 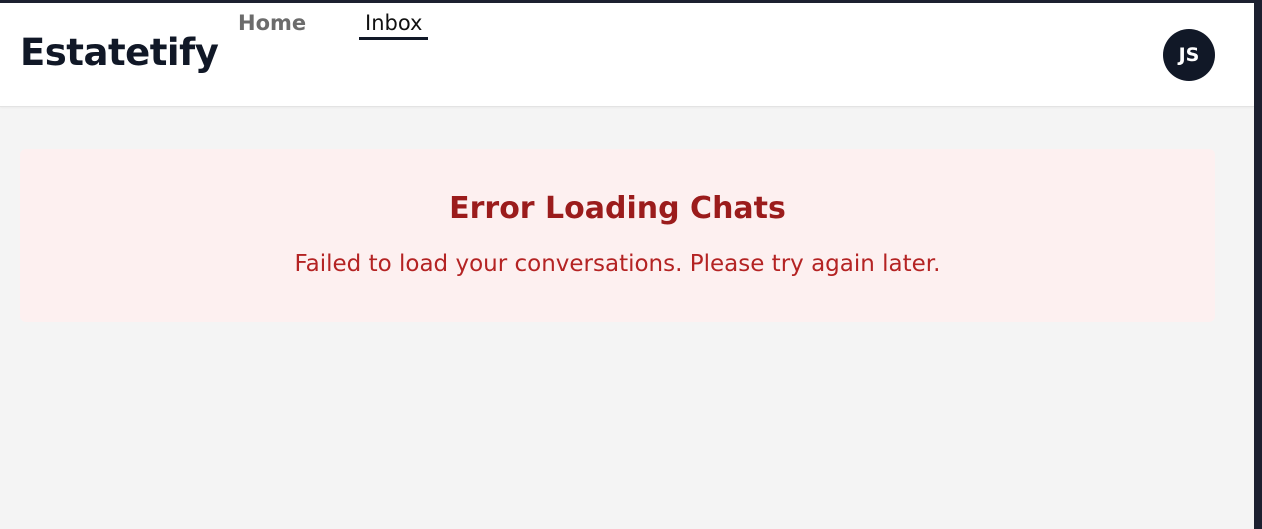 I want to click on user-avatar-initials: JS, so click(x=1189, y=55).